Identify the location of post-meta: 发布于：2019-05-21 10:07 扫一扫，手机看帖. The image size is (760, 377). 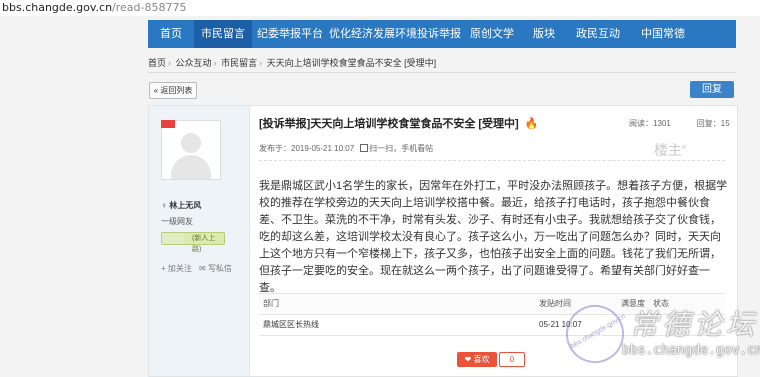
(346, 148).